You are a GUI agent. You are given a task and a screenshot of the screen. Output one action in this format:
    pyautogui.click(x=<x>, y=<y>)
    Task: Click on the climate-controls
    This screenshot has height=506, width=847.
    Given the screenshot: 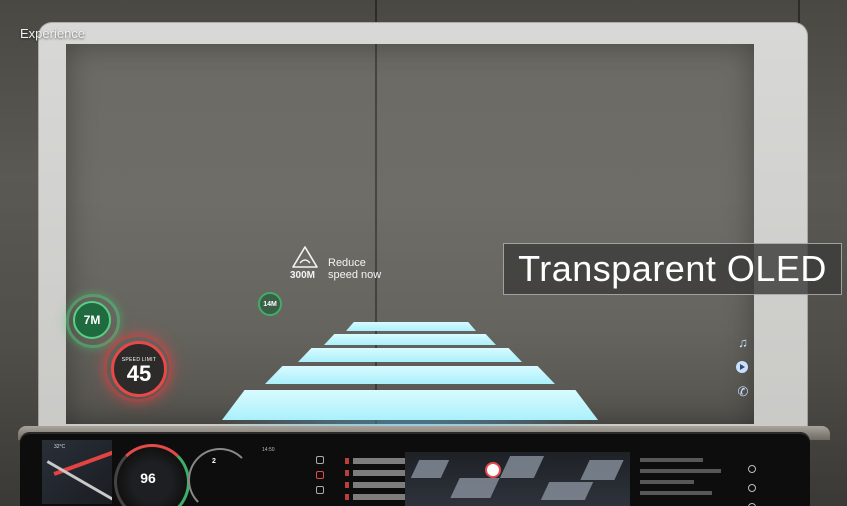 What is the action you would take?
    pyautogui.click(x=759, y=484)
    